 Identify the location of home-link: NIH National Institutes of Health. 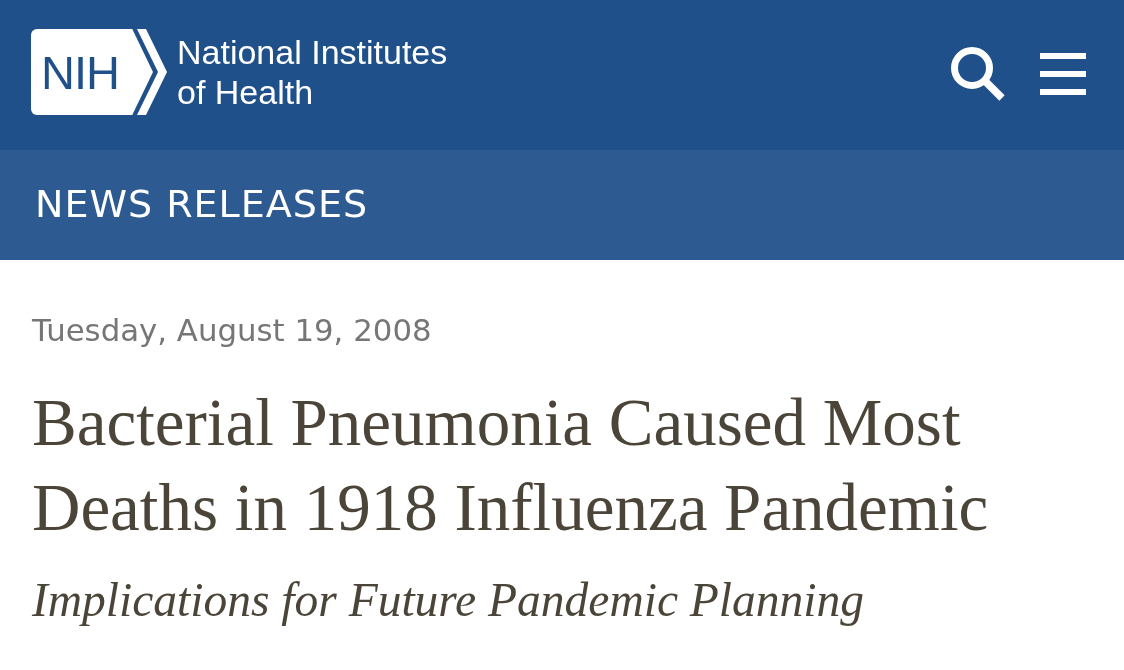
(248, 72).